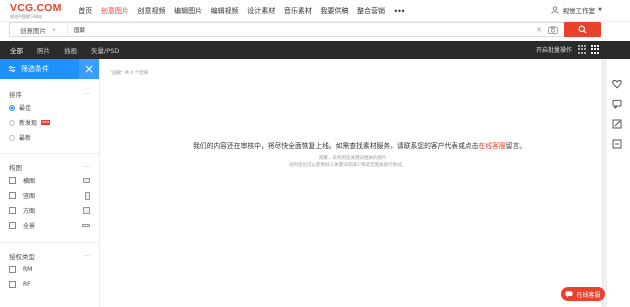 The height and width of the screenshot is (307, 630). Describe the element at coordinates (582, 49) in the screenshot. I see `grid-small-view-icon` at that location.